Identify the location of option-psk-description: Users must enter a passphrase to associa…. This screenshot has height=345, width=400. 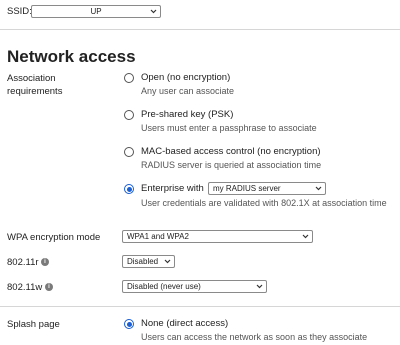
(229, 128).